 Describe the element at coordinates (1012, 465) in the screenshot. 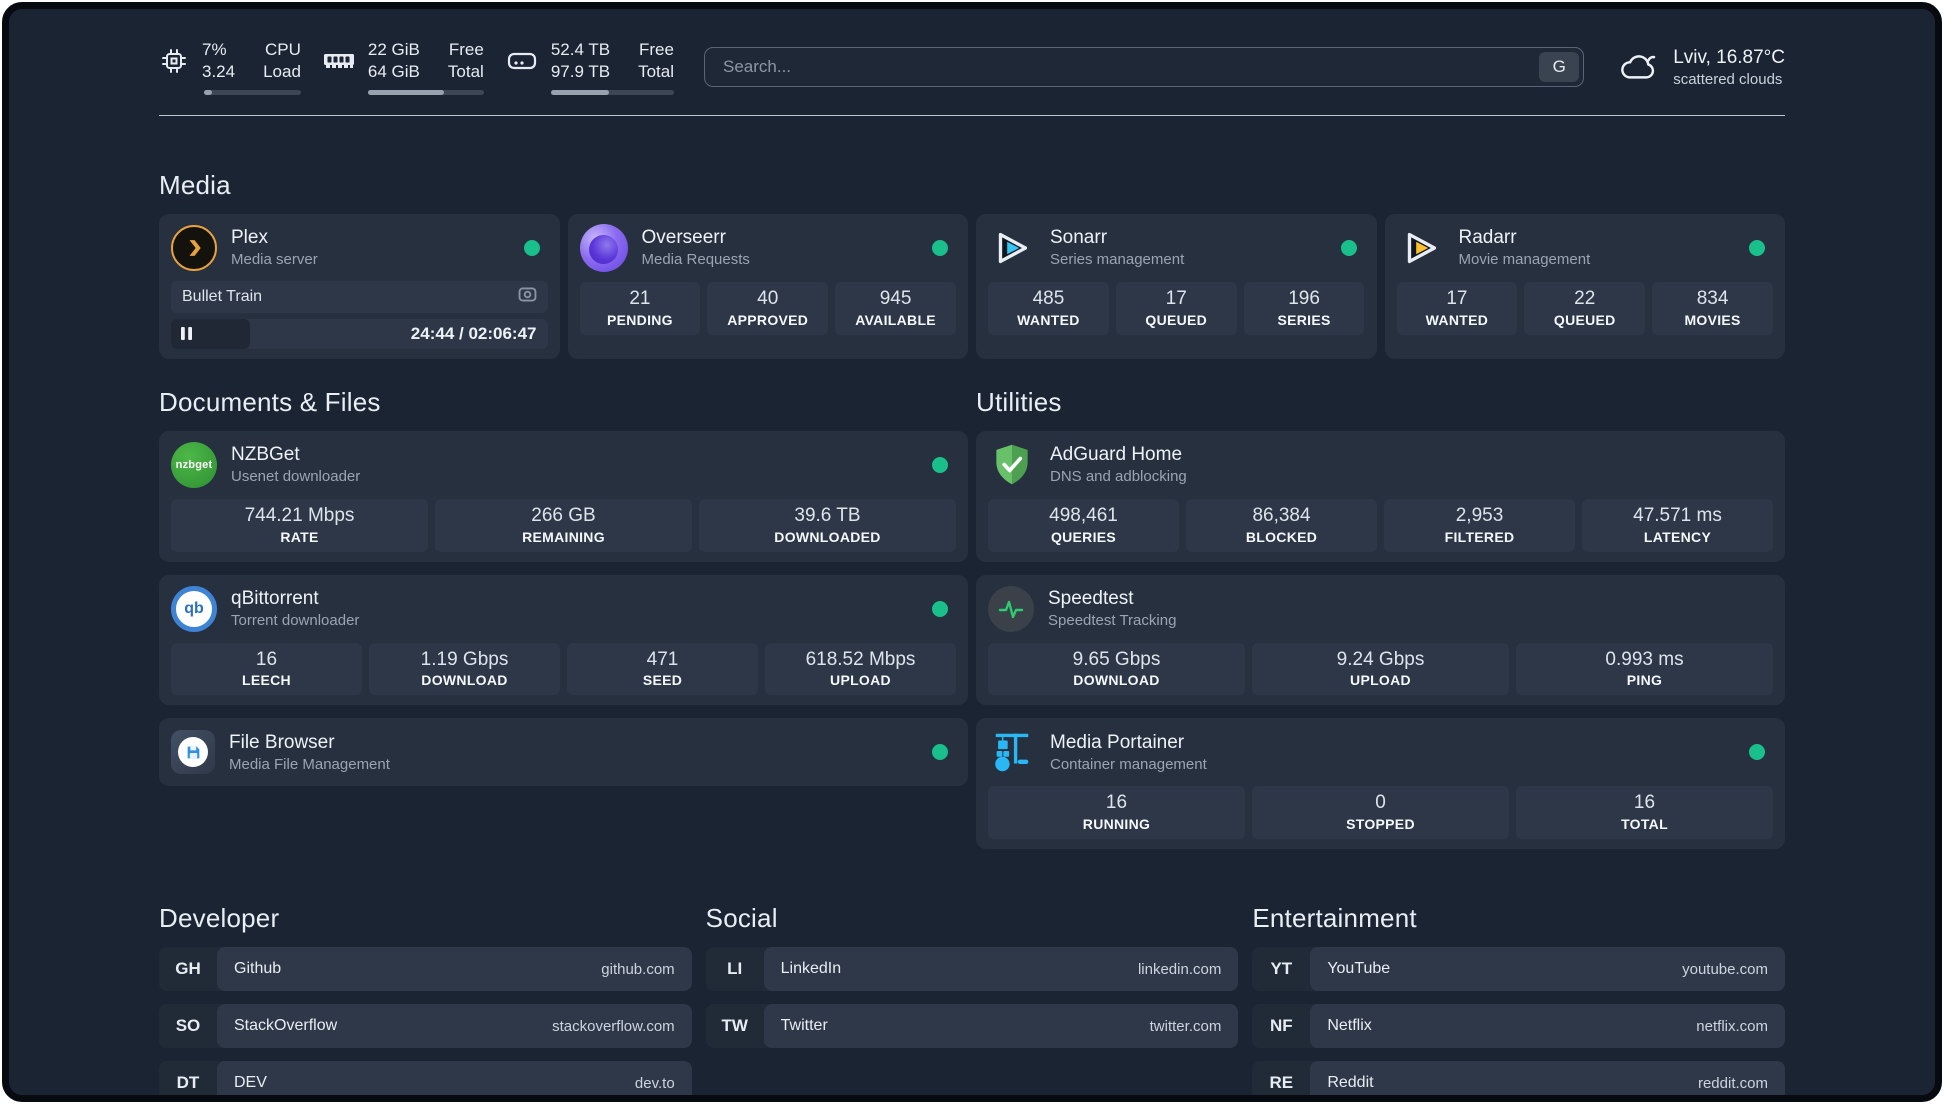

I see `adguard-icon` at that location.